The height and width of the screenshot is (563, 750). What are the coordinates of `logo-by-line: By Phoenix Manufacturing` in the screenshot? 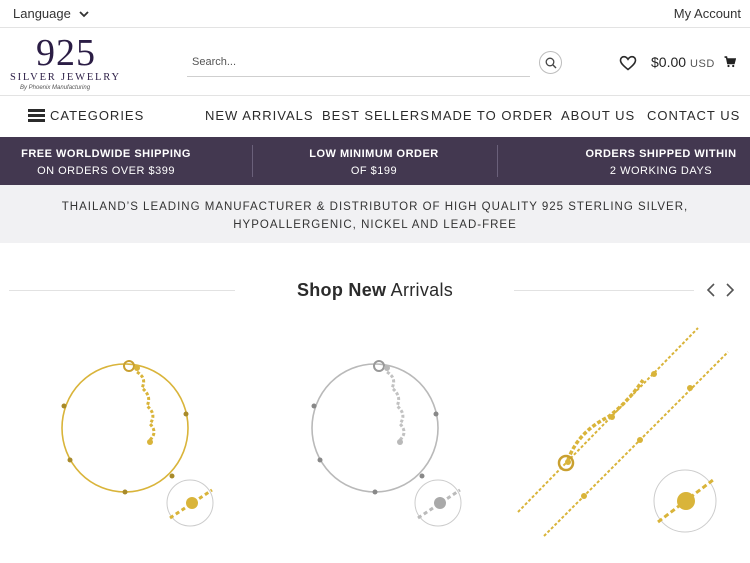 It's located at (55, 88).